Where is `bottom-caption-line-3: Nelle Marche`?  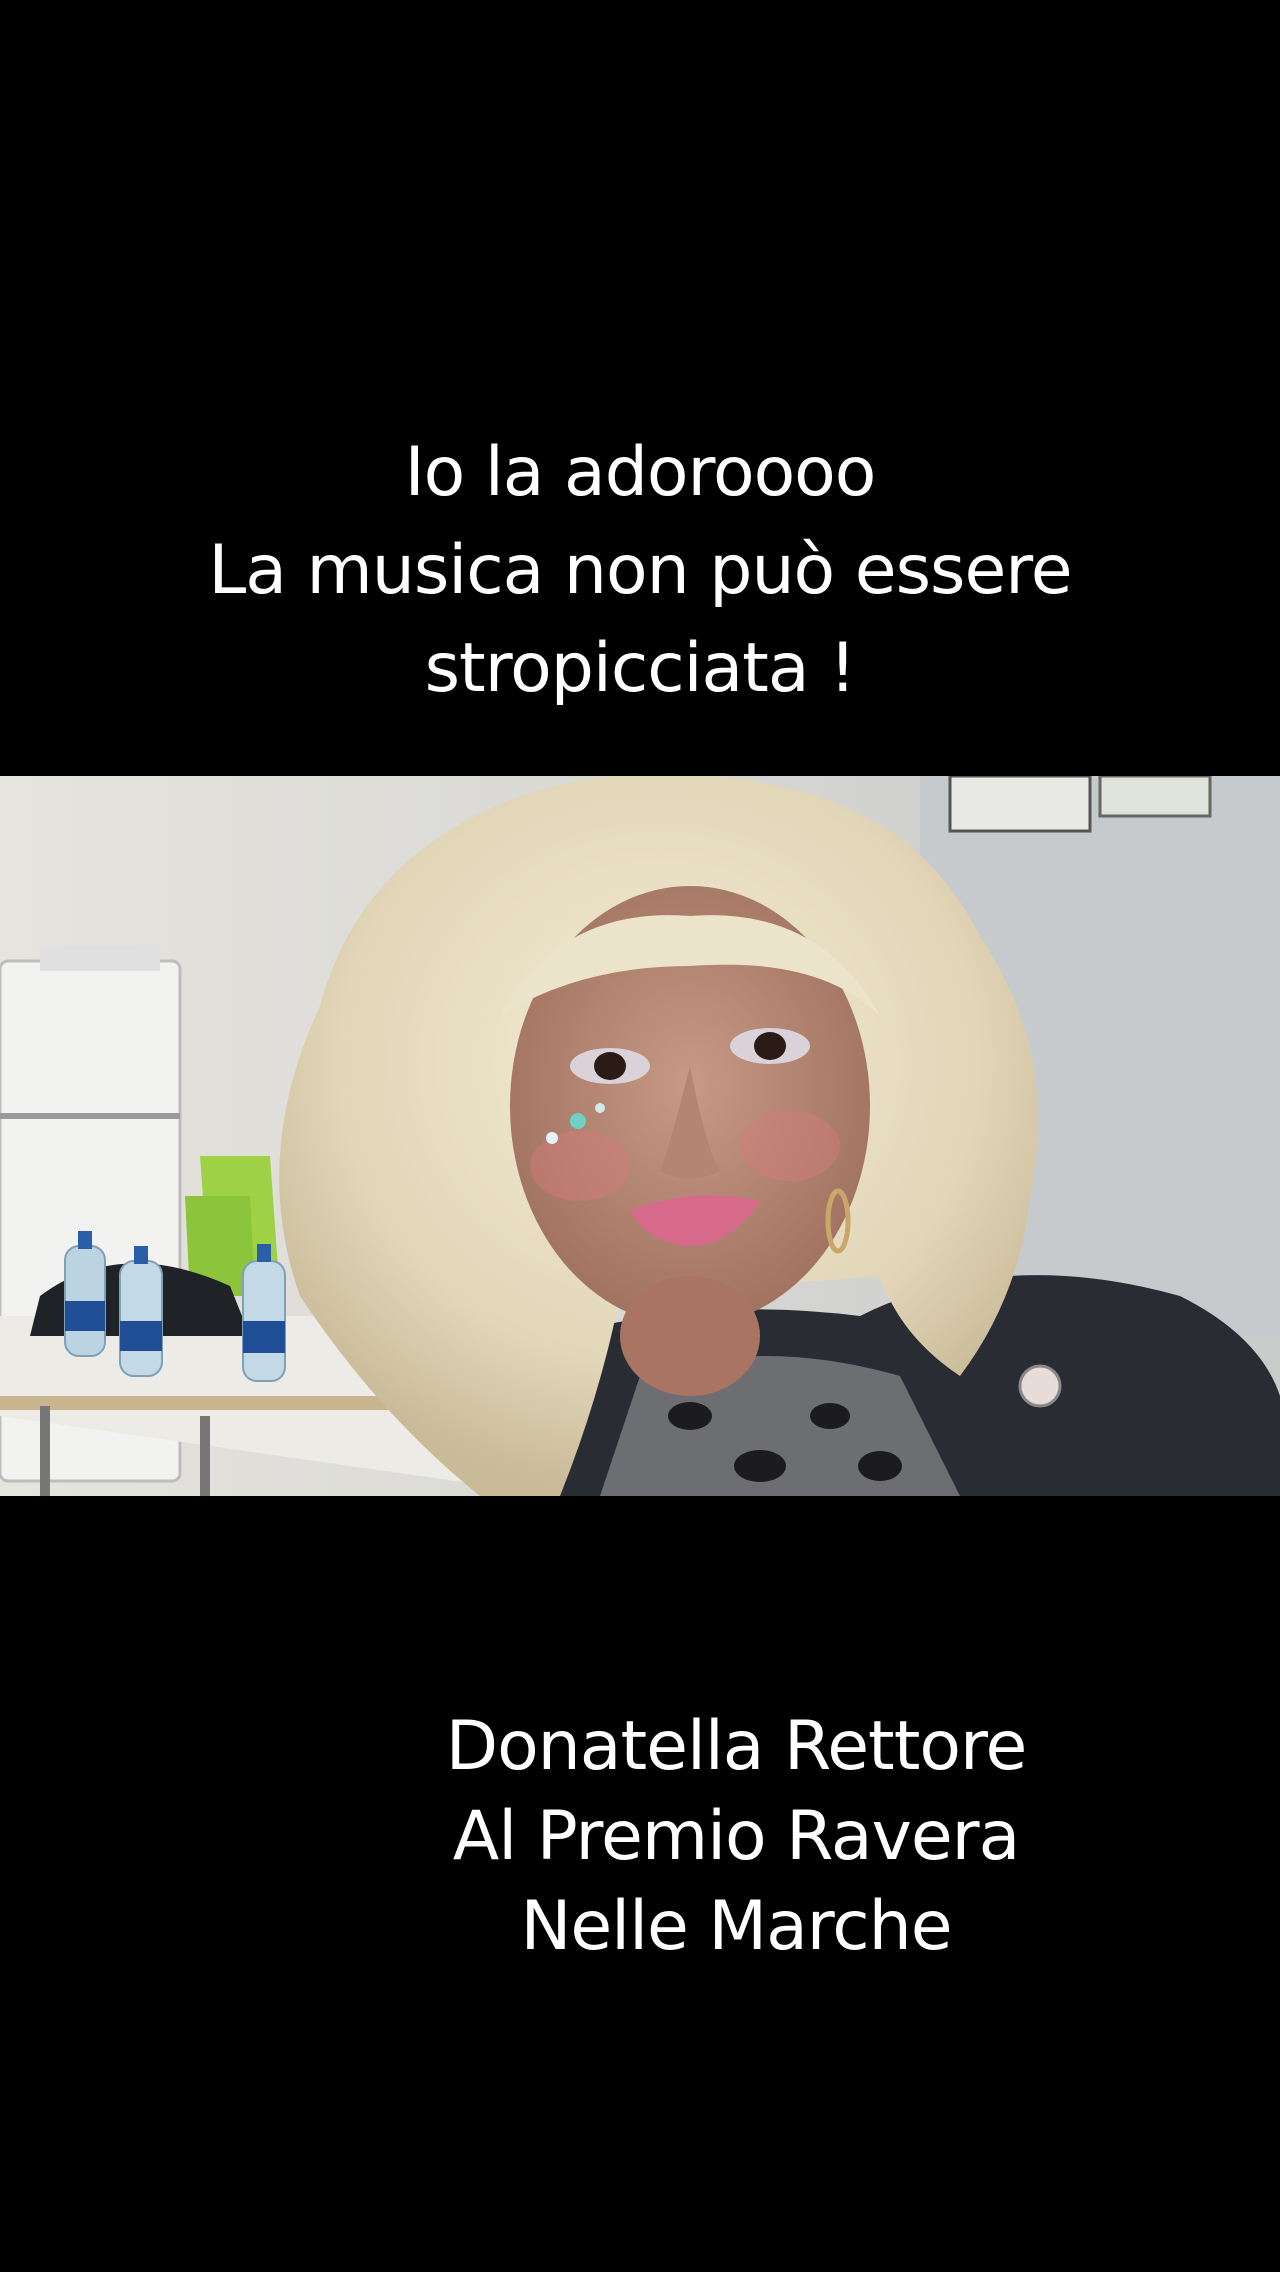 bottom-caption-line-3: Nelle Marche is located at coordinates (736, 1926).